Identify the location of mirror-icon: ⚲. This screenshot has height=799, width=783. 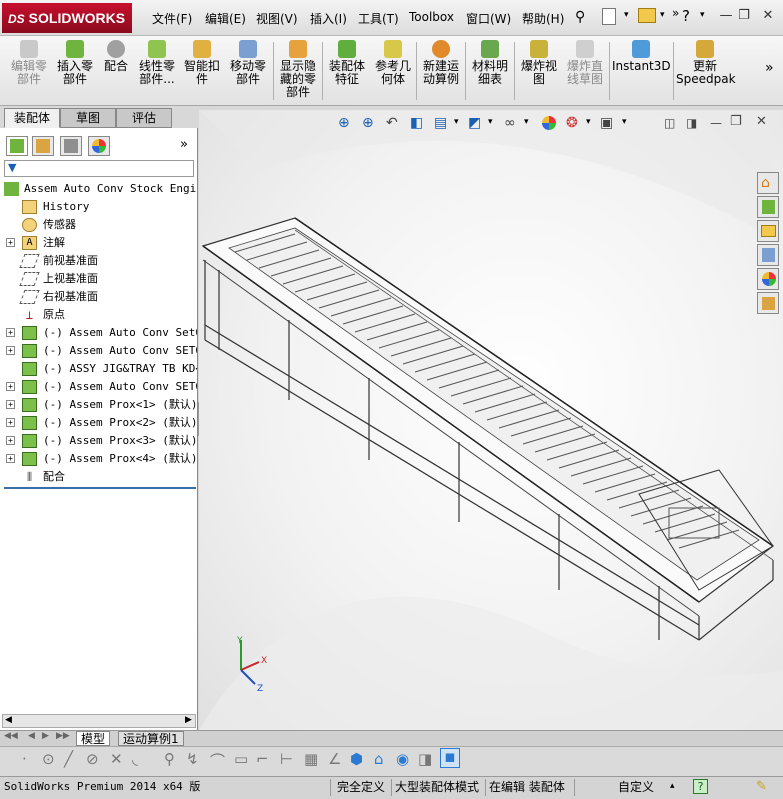
(169, 759).